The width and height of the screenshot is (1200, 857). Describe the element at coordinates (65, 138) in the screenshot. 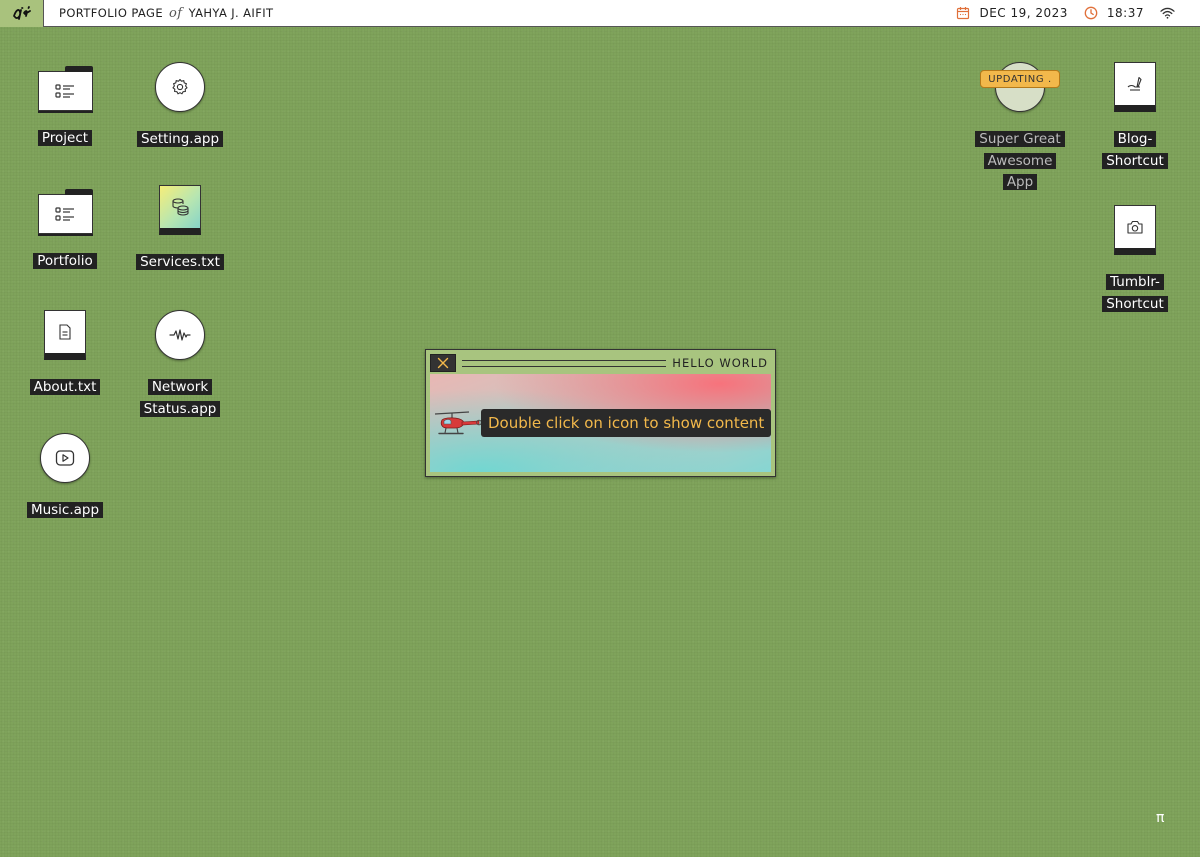

I see `icon-label: Project` at that location.